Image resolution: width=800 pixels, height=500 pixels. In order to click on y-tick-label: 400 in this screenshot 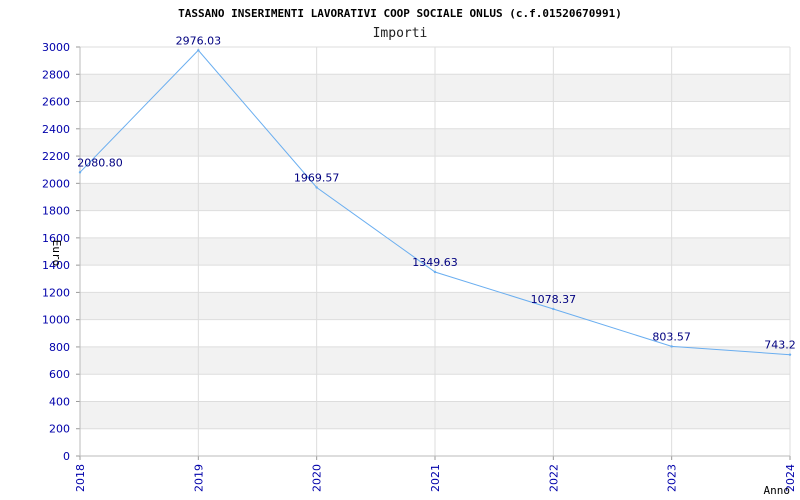, I will do `click(59, 401)`.